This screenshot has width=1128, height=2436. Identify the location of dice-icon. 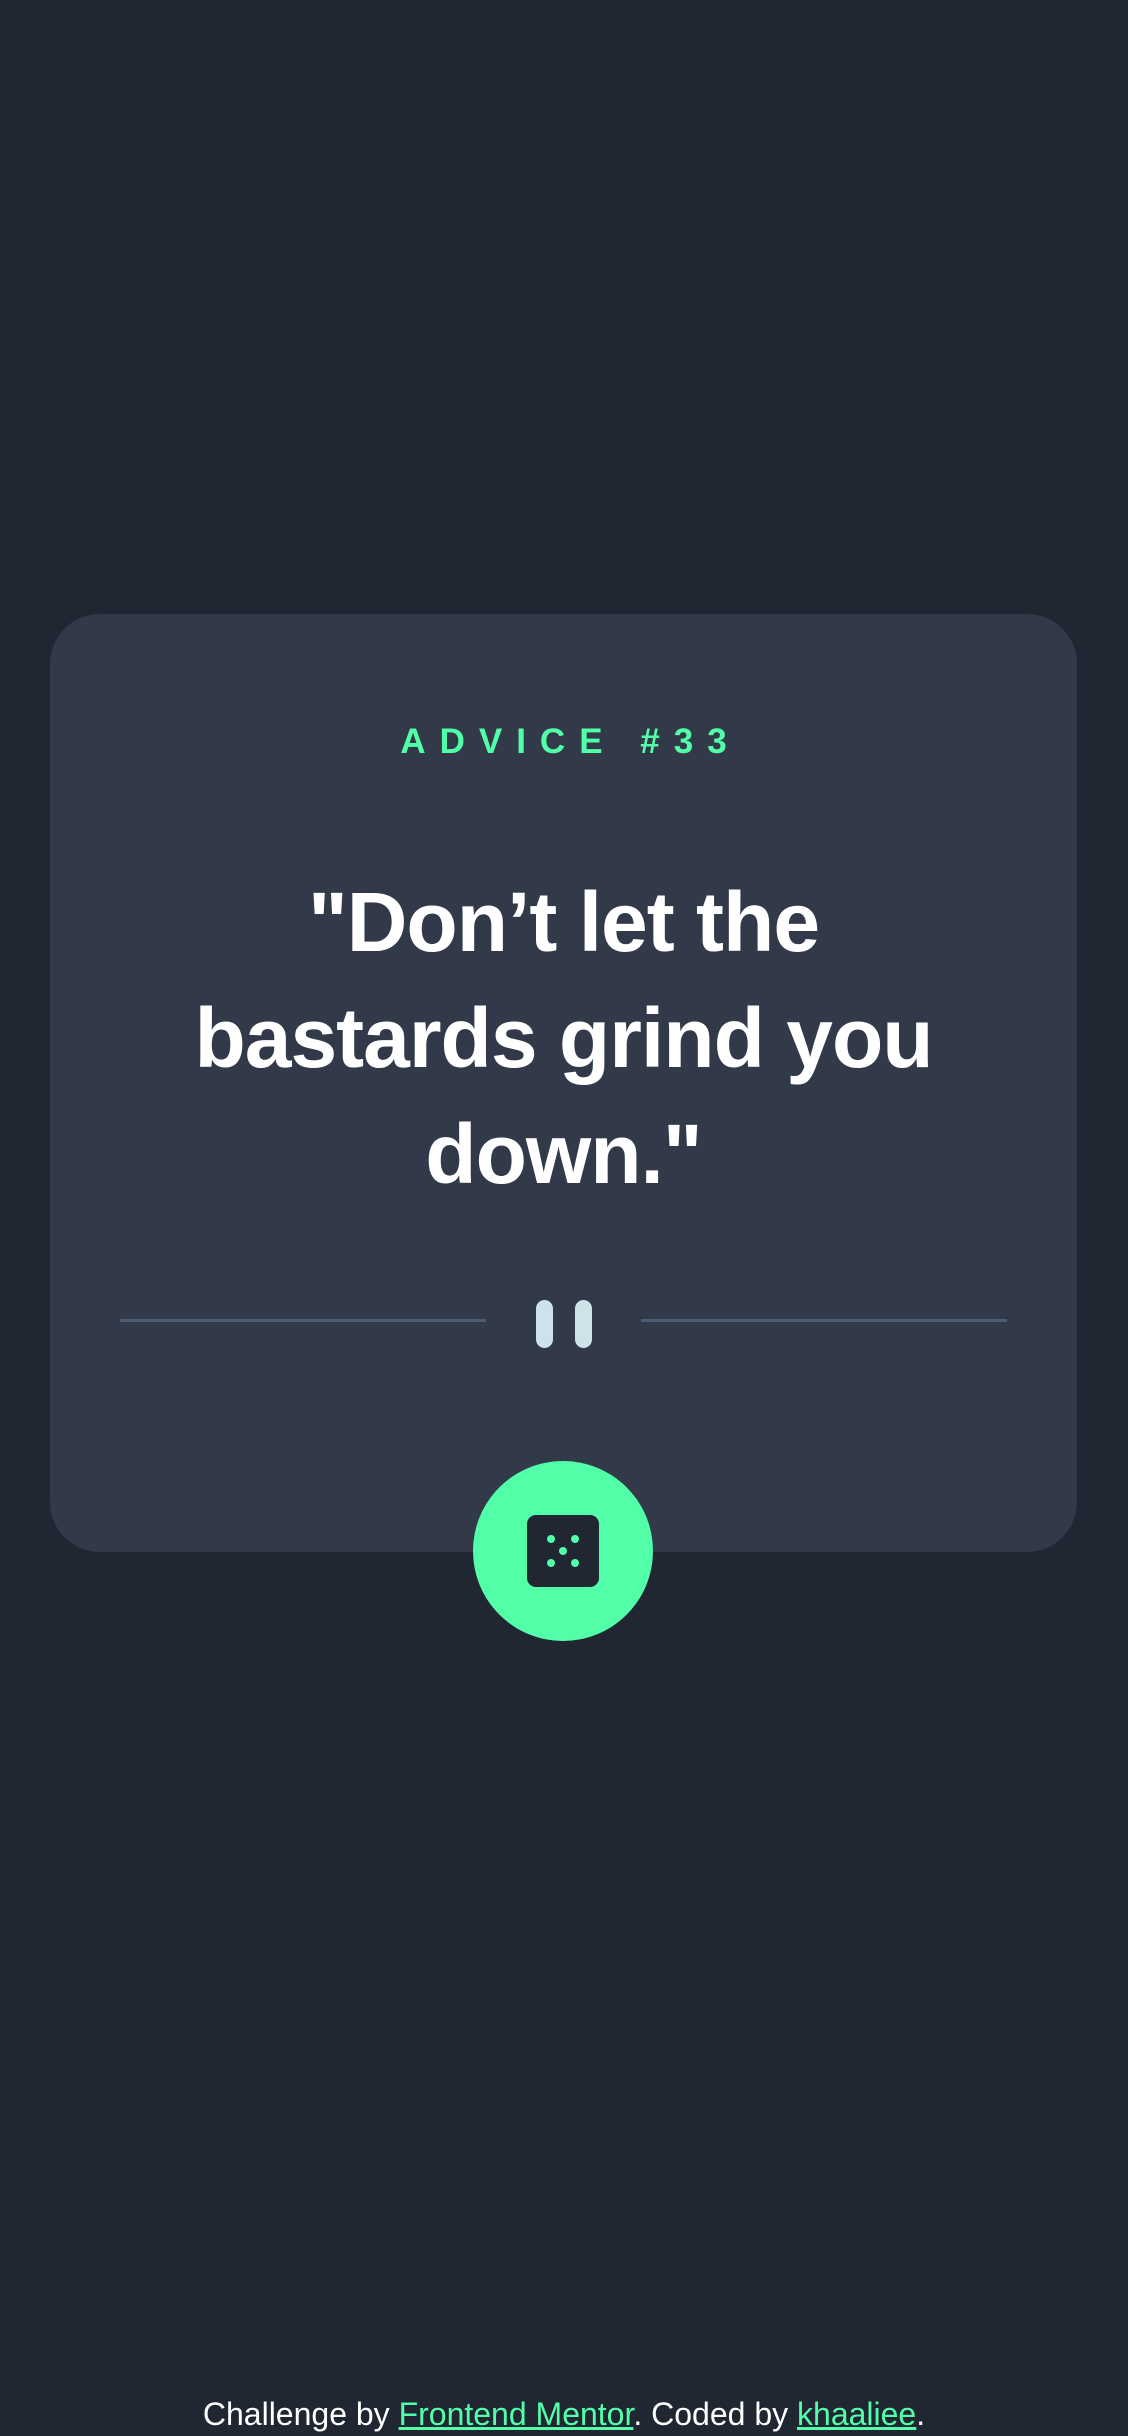
(563, 1551).